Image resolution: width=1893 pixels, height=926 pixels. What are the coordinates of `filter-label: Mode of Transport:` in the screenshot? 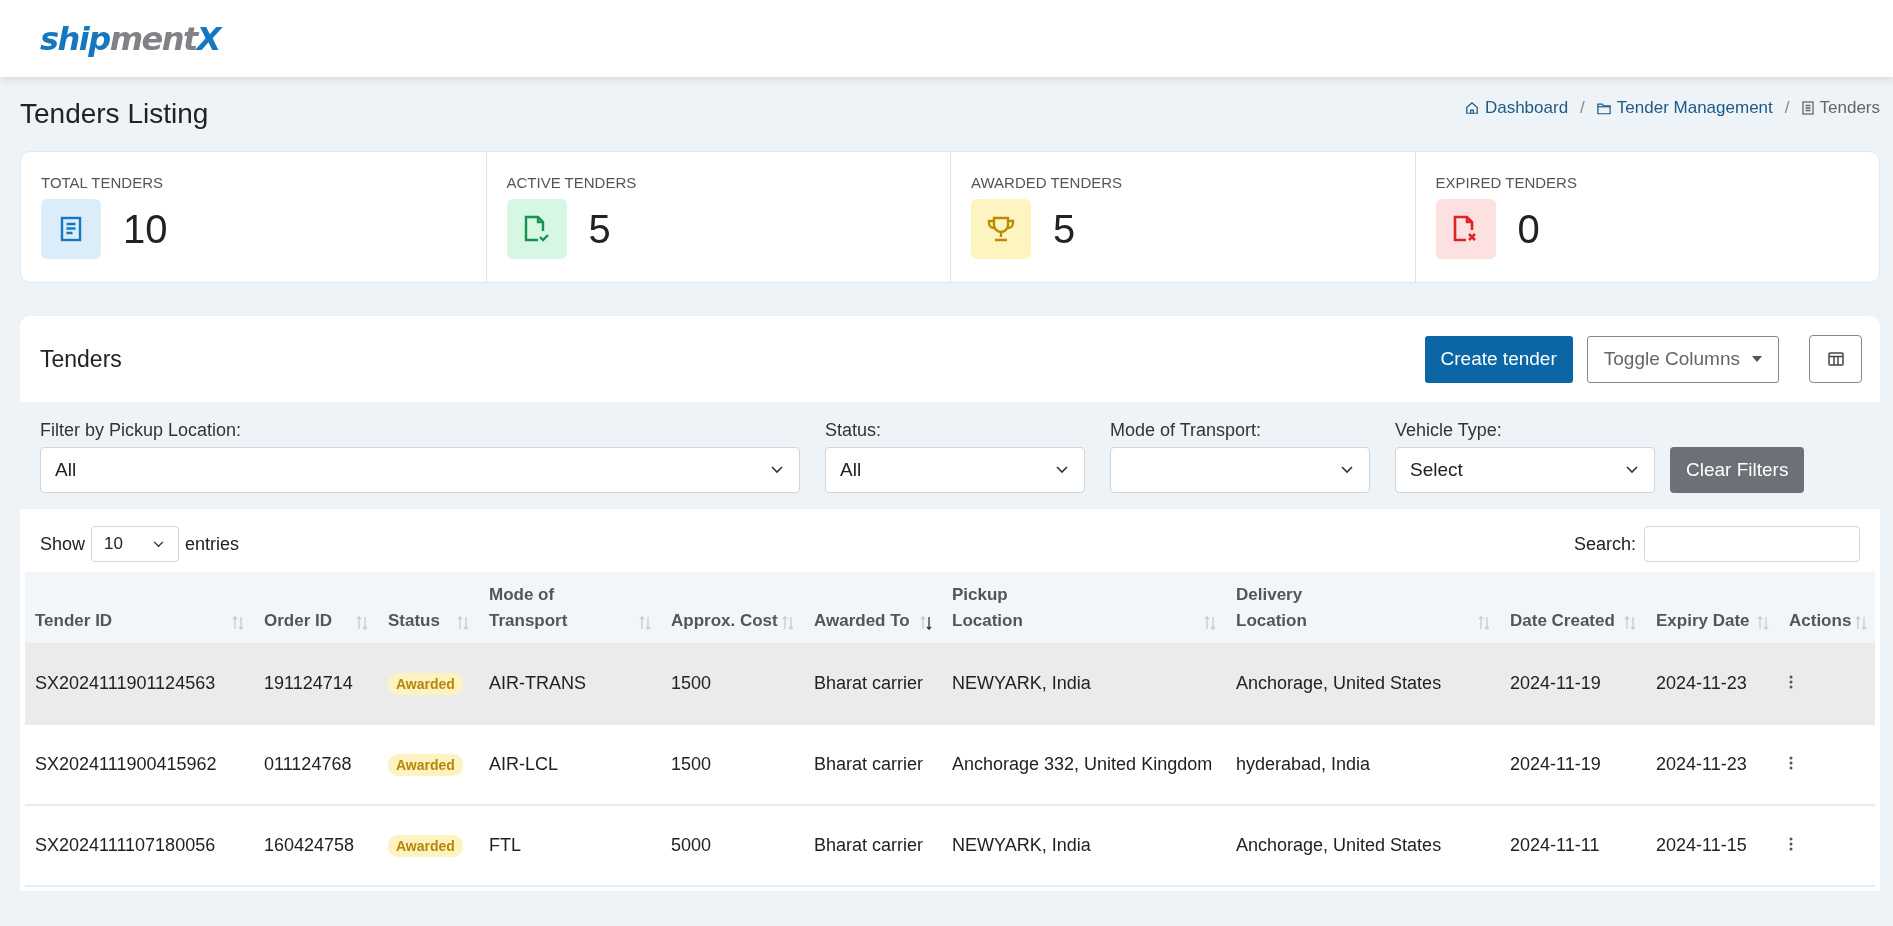 It's located at (1186, 430).